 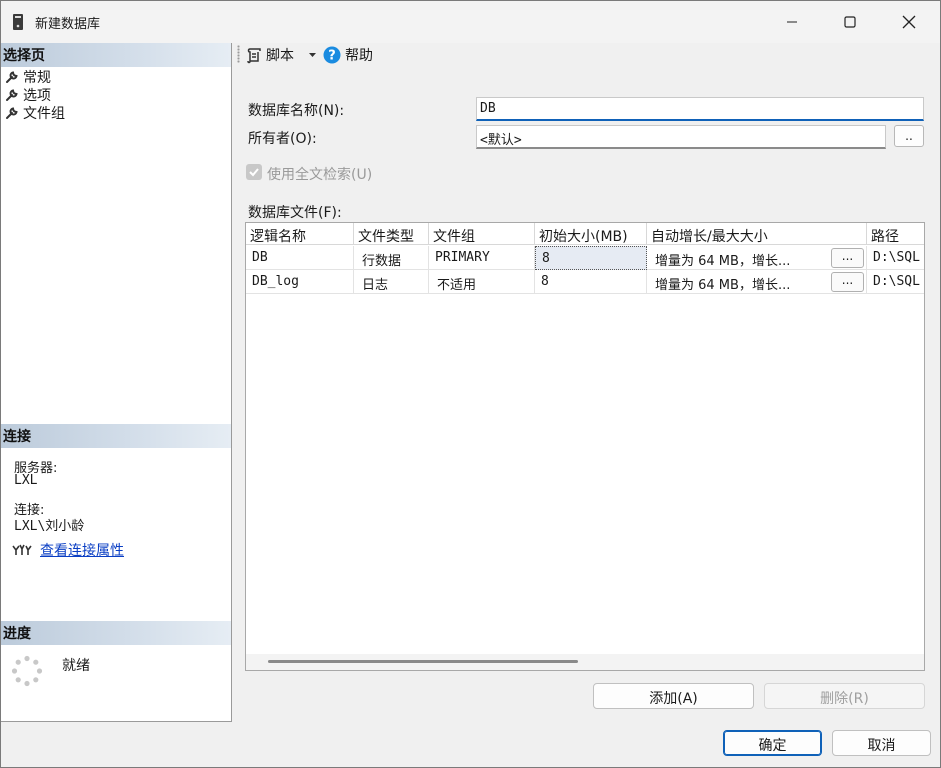 I want to click on nav-item-label: 选项, so click(x=37, y=96).